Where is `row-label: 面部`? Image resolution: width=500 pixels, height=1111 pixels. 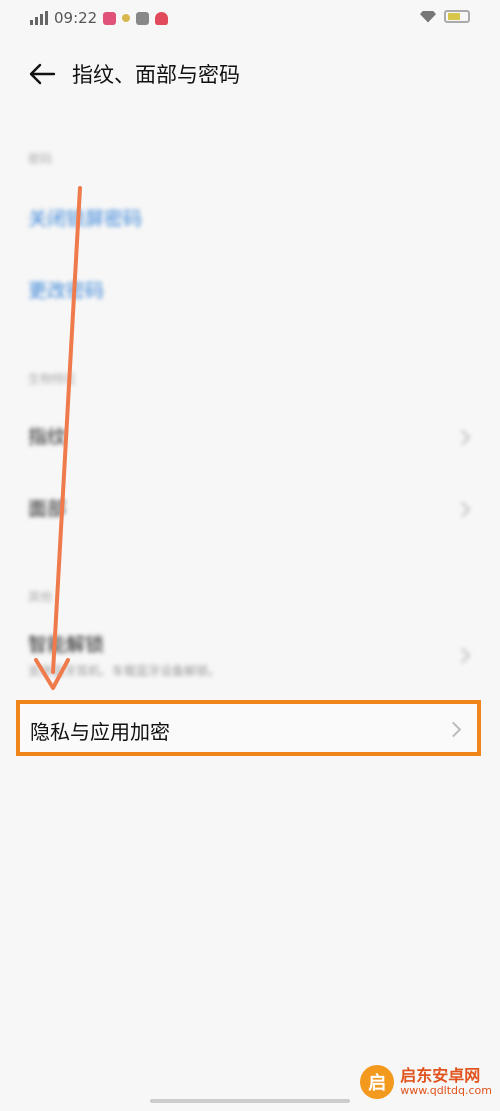 row-label: 面部 is located at coordinates (47, 509).